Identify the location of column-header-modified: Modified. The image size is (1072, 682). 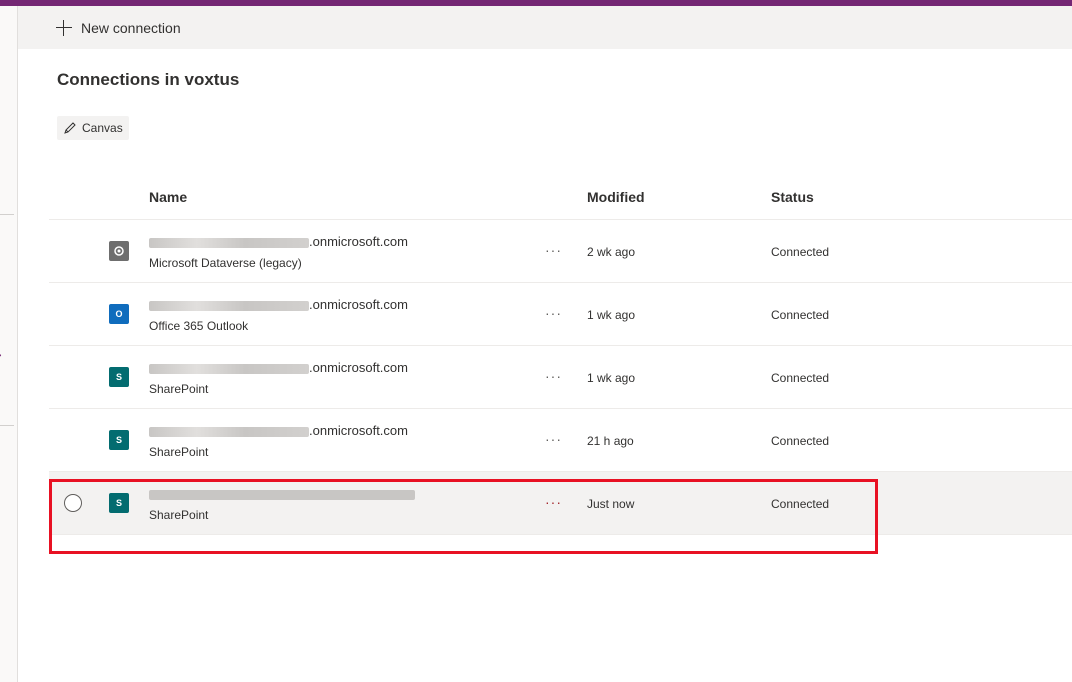
(616, 197).